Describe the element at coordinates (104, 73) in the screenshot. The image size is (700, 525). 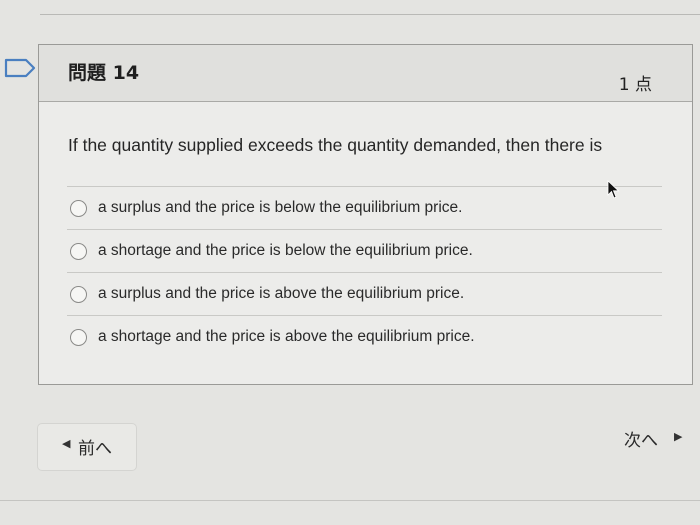
I see `question-number: 問題 14` at that location.